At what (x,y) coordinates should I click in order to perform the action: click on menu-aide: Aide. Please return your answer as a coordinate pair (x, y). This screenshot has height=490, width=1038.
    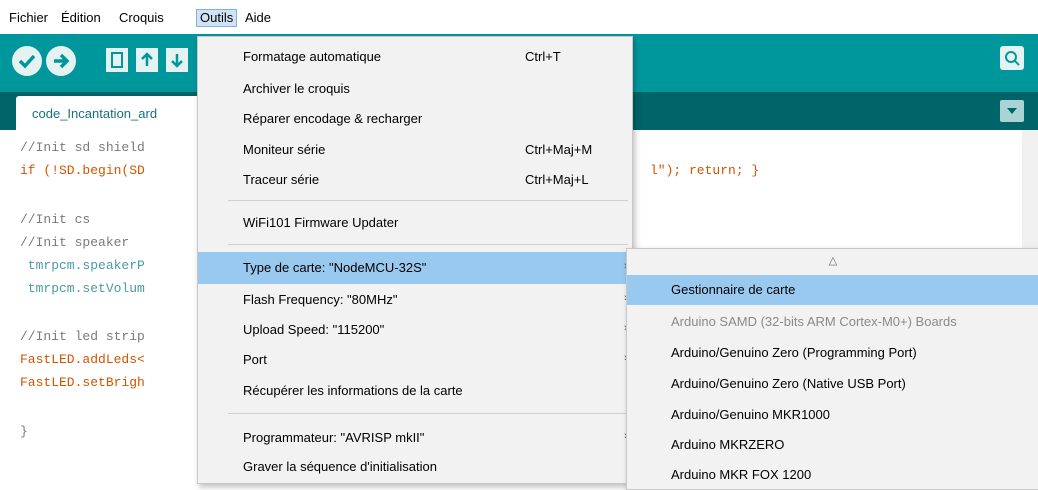
    Looking at the image, I should click on (258, 18).